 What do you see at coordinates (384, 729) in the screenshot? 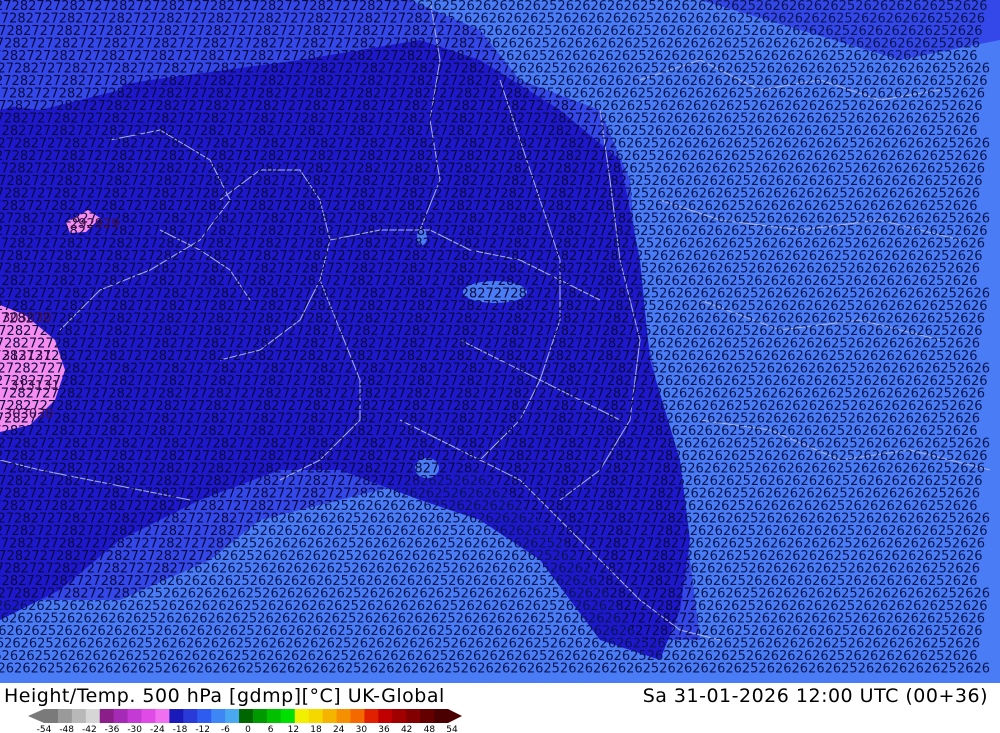
I see `colorbar-tick-label: 36` at bounding box center [384, 729].